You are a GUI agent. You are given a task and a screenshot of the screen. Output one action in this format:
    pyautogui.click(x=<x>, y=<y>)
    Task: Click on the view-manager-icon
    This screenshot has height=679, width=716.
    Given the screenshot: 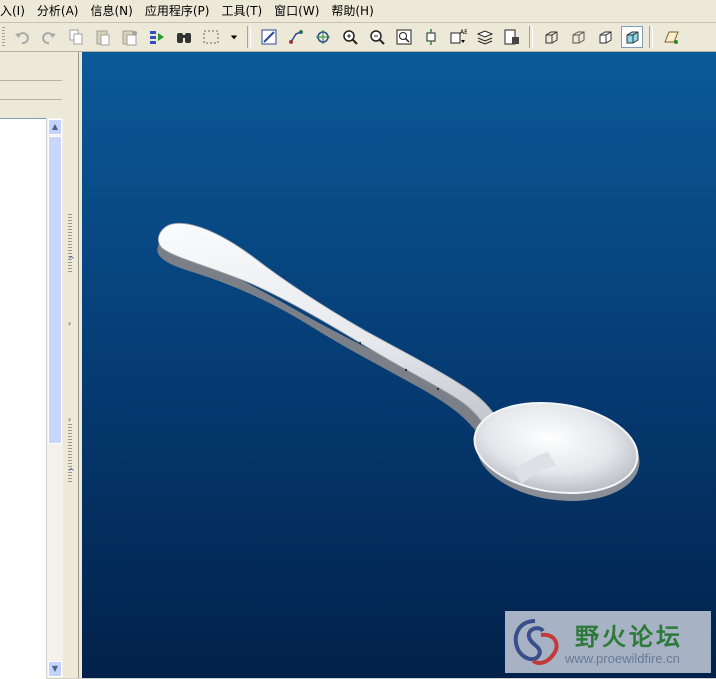 What is the action you would take?
    pyautogui.click(x=511, y=37)
    